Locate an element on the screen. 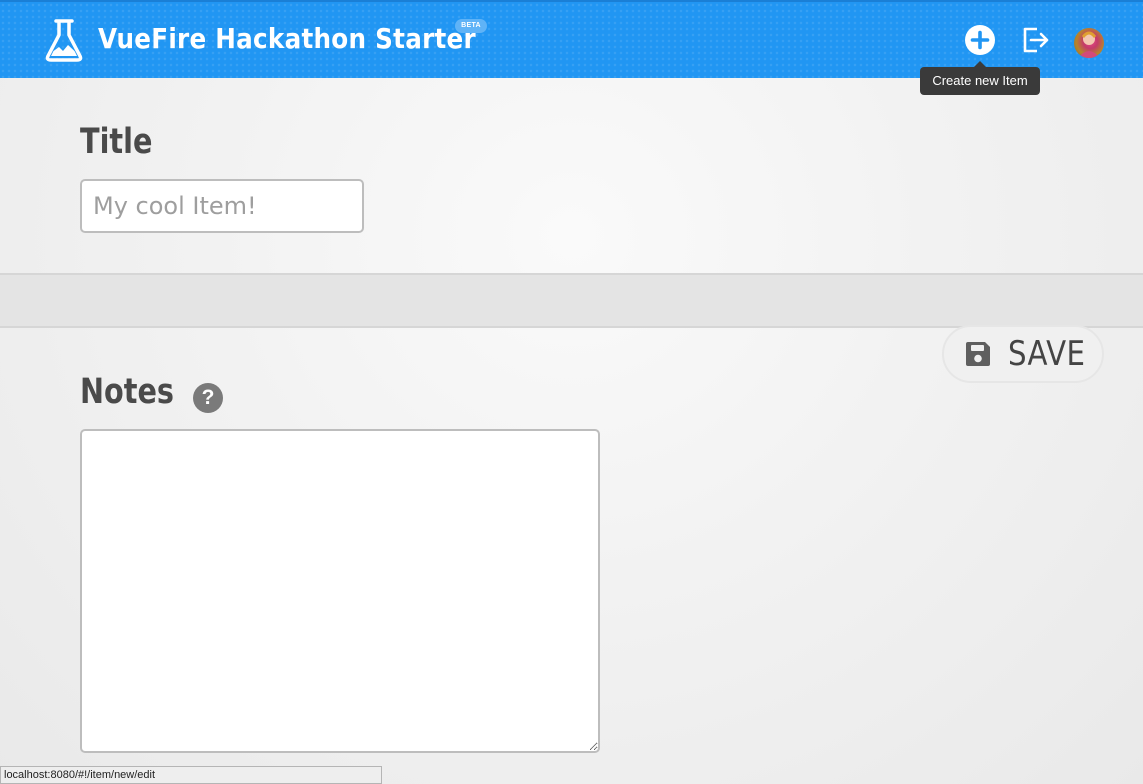  floppy-disk-icon is located at coordinates (978, 354).